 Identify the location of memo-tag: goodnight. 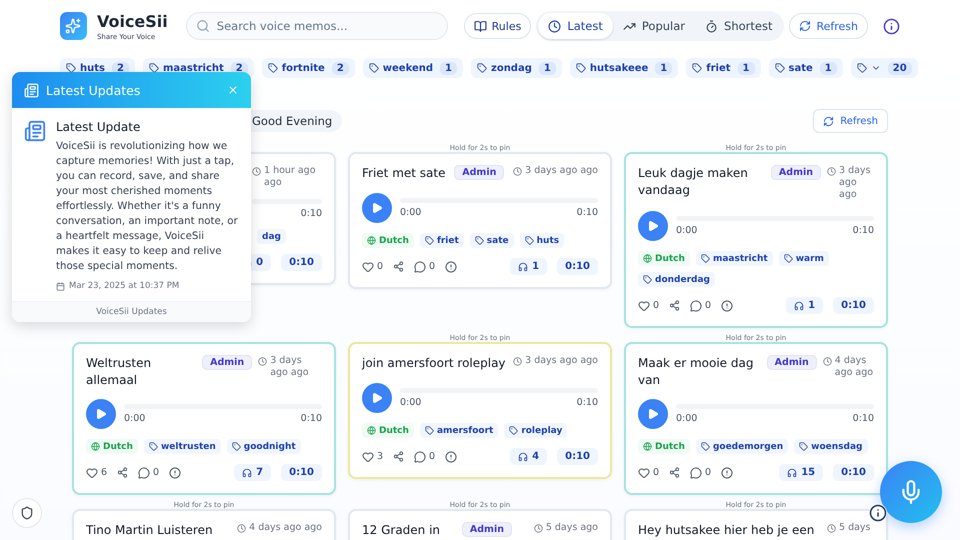
(263, 446).